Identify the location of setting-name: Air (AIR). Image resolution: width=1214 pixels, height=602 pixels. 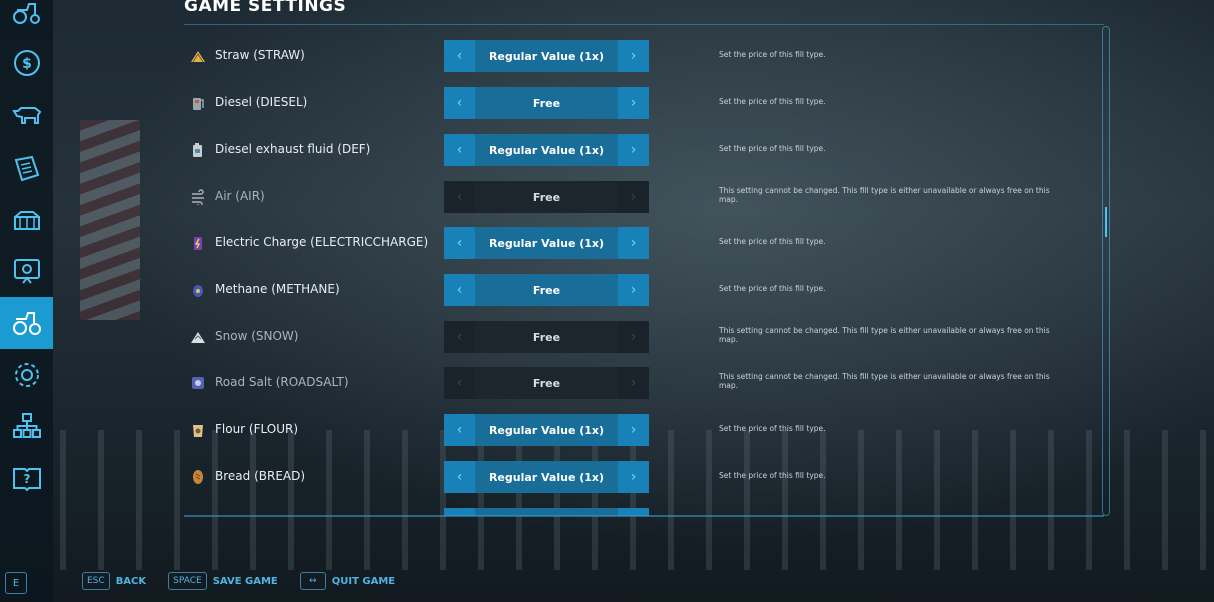
(240, 196).